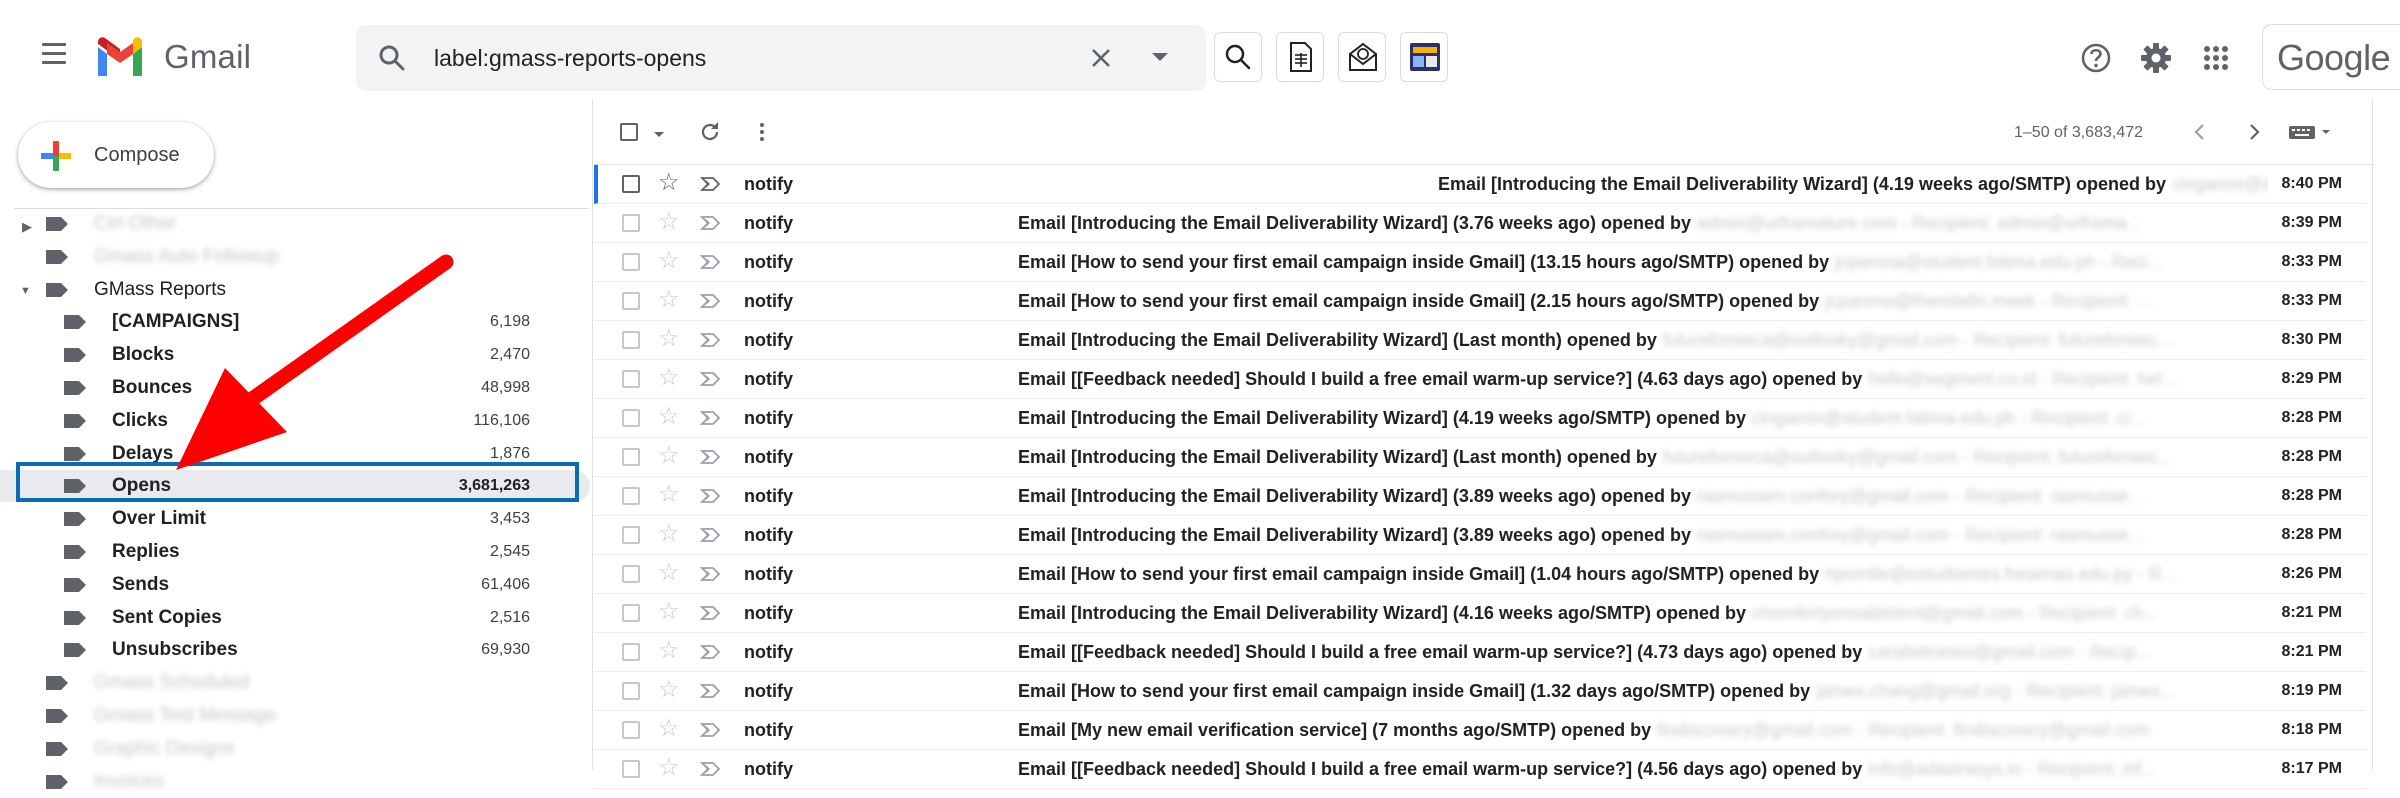  Describe the element at coordinates (2200, 132) in the screenshot. I see `prev-page-icon` at that location.